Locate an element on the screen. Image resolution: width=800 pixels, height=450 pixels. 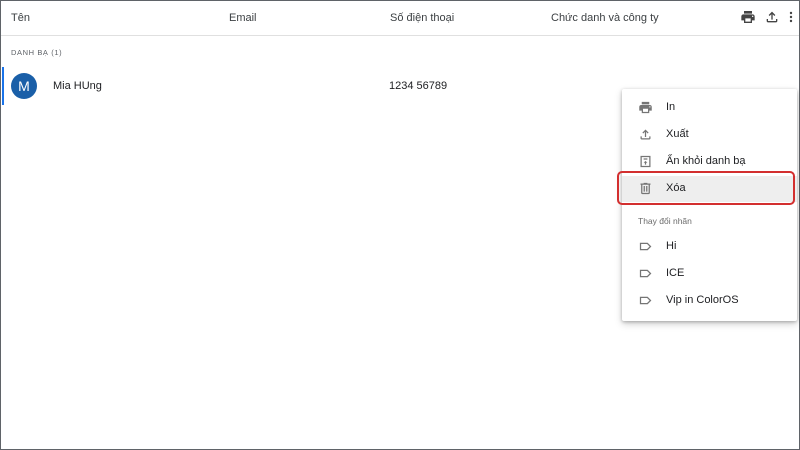
selection-indicator is located at coordinates (3, 86).